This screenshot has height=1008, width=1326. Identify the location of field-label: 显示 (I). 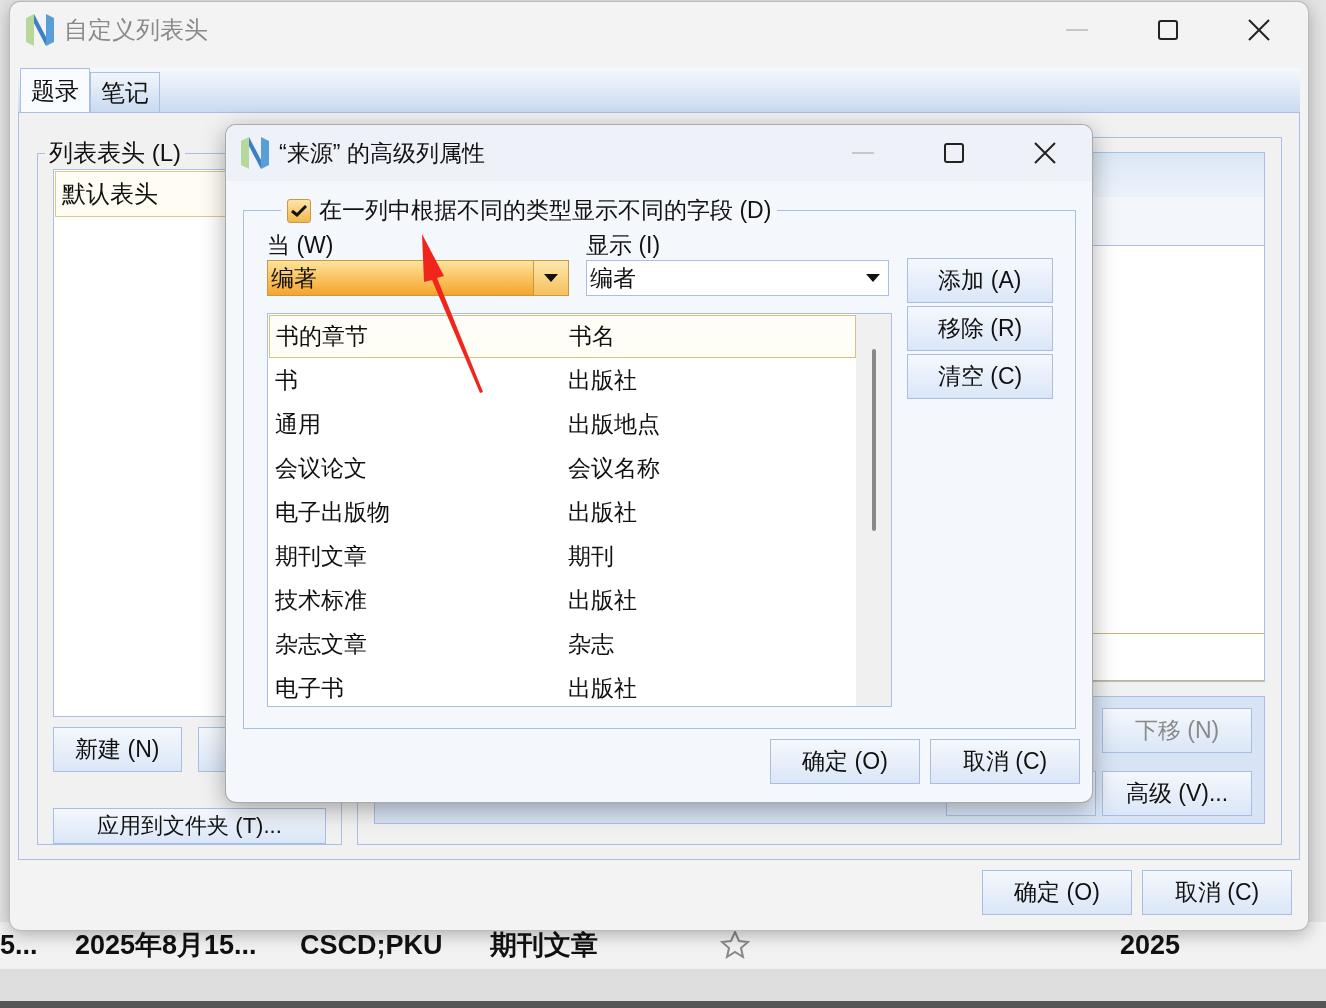
(624, 245).